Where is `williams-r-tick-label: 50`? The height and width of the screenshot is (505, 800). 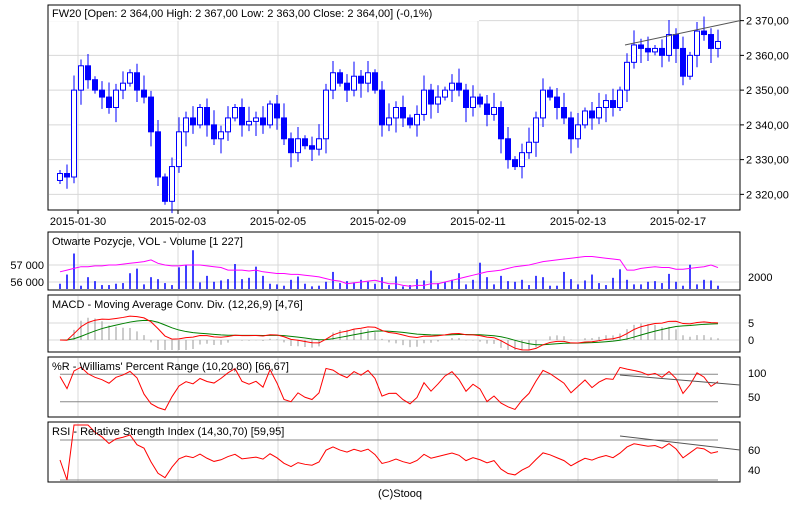 williams-r-tick-label: 50 is located at coordinates (754, 398).